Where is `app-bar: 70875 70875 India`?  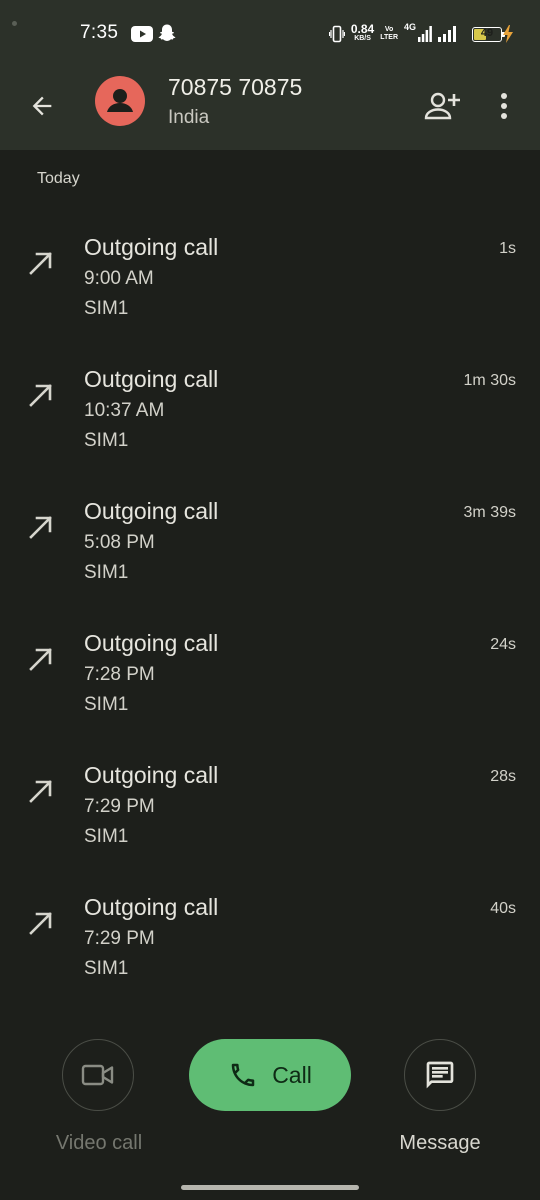
app-bar: 70875 70875 India is located at coordinates (270, 106).